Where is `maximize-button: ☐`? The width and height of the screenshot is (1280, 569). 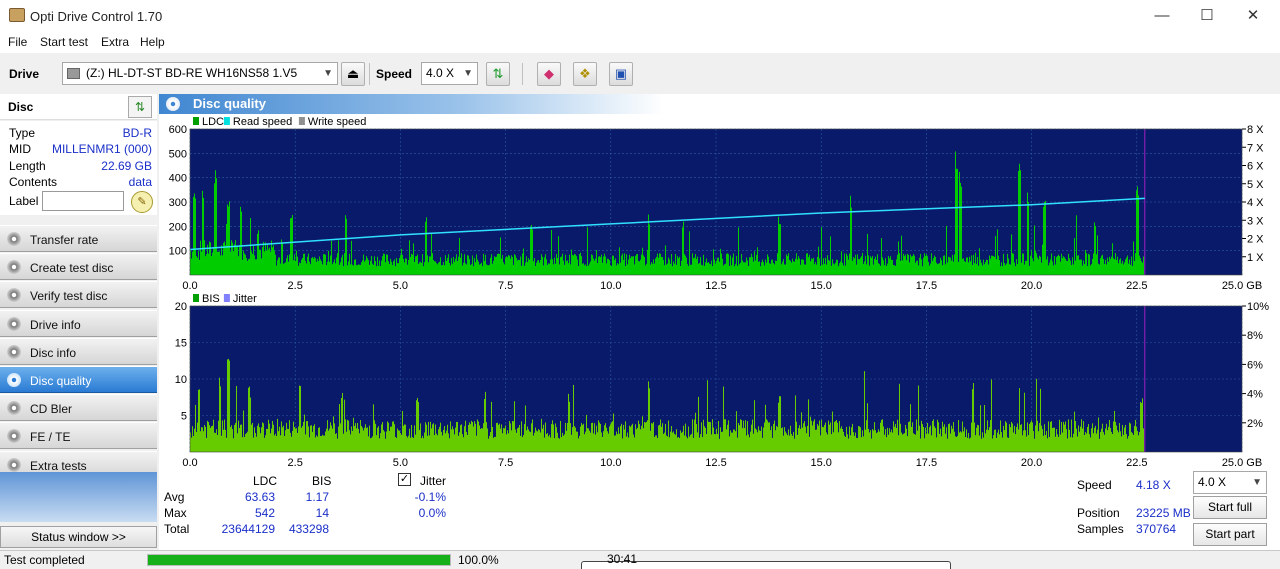
maximize-button: ☐ is located at coordinates (1207, 16).